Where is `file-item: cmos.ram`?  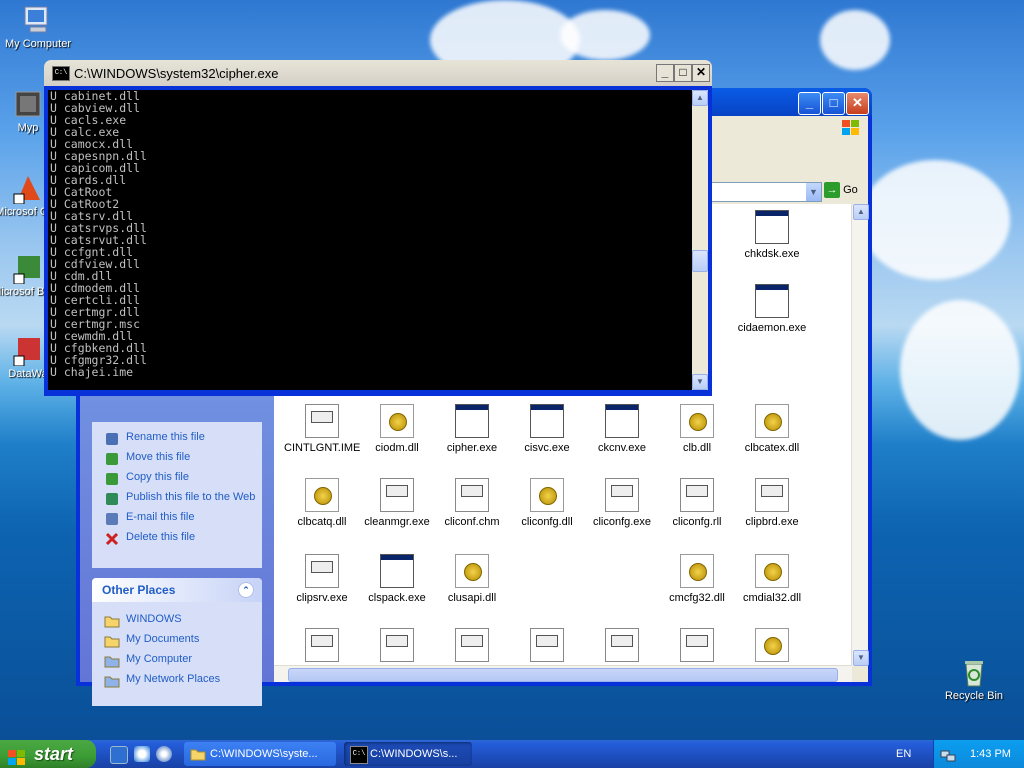 file-item: cmos.ram is located at coordinates (697, 647).